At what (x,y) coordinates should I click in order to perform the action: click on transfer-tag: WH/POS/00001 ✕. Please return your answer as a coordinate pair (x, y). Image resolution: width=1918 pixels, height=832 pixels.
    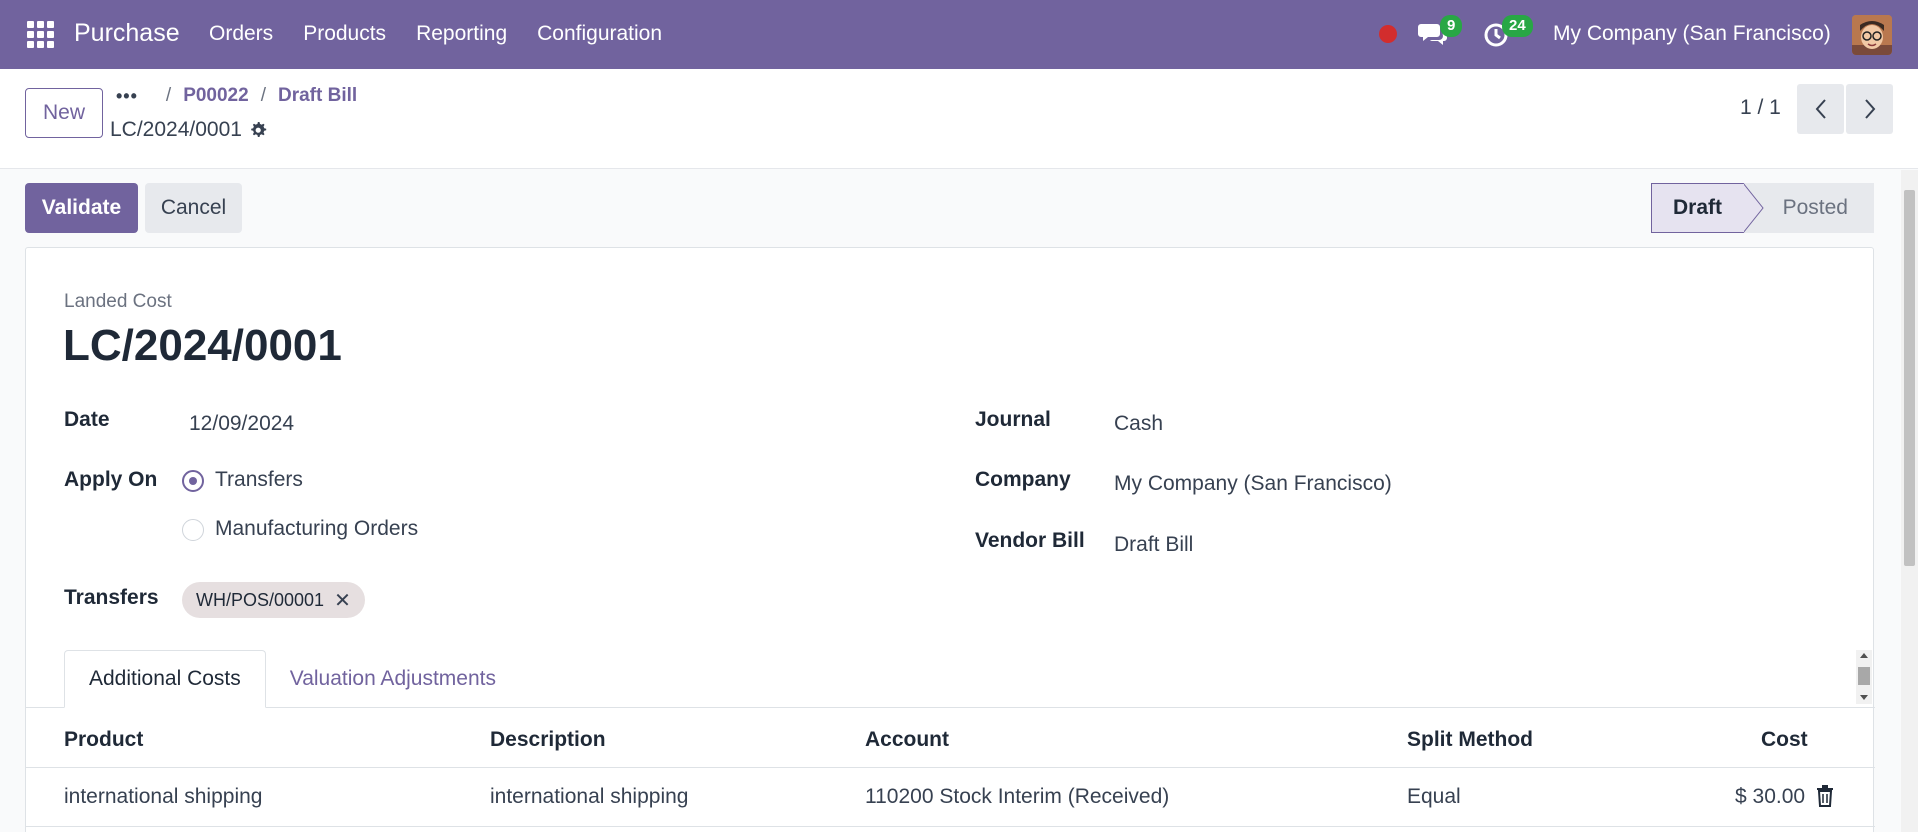
    Looking at the image, I should click on (273, 600).